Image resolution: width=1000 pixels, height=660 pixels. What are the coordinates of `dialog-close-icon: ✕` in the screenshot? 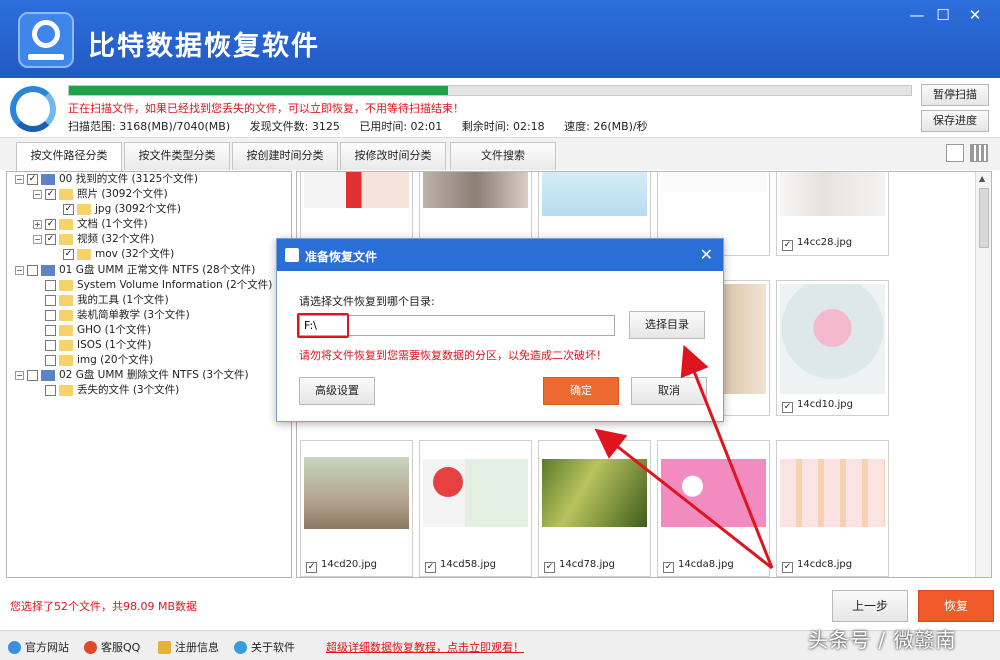 It's located at (706, 254).